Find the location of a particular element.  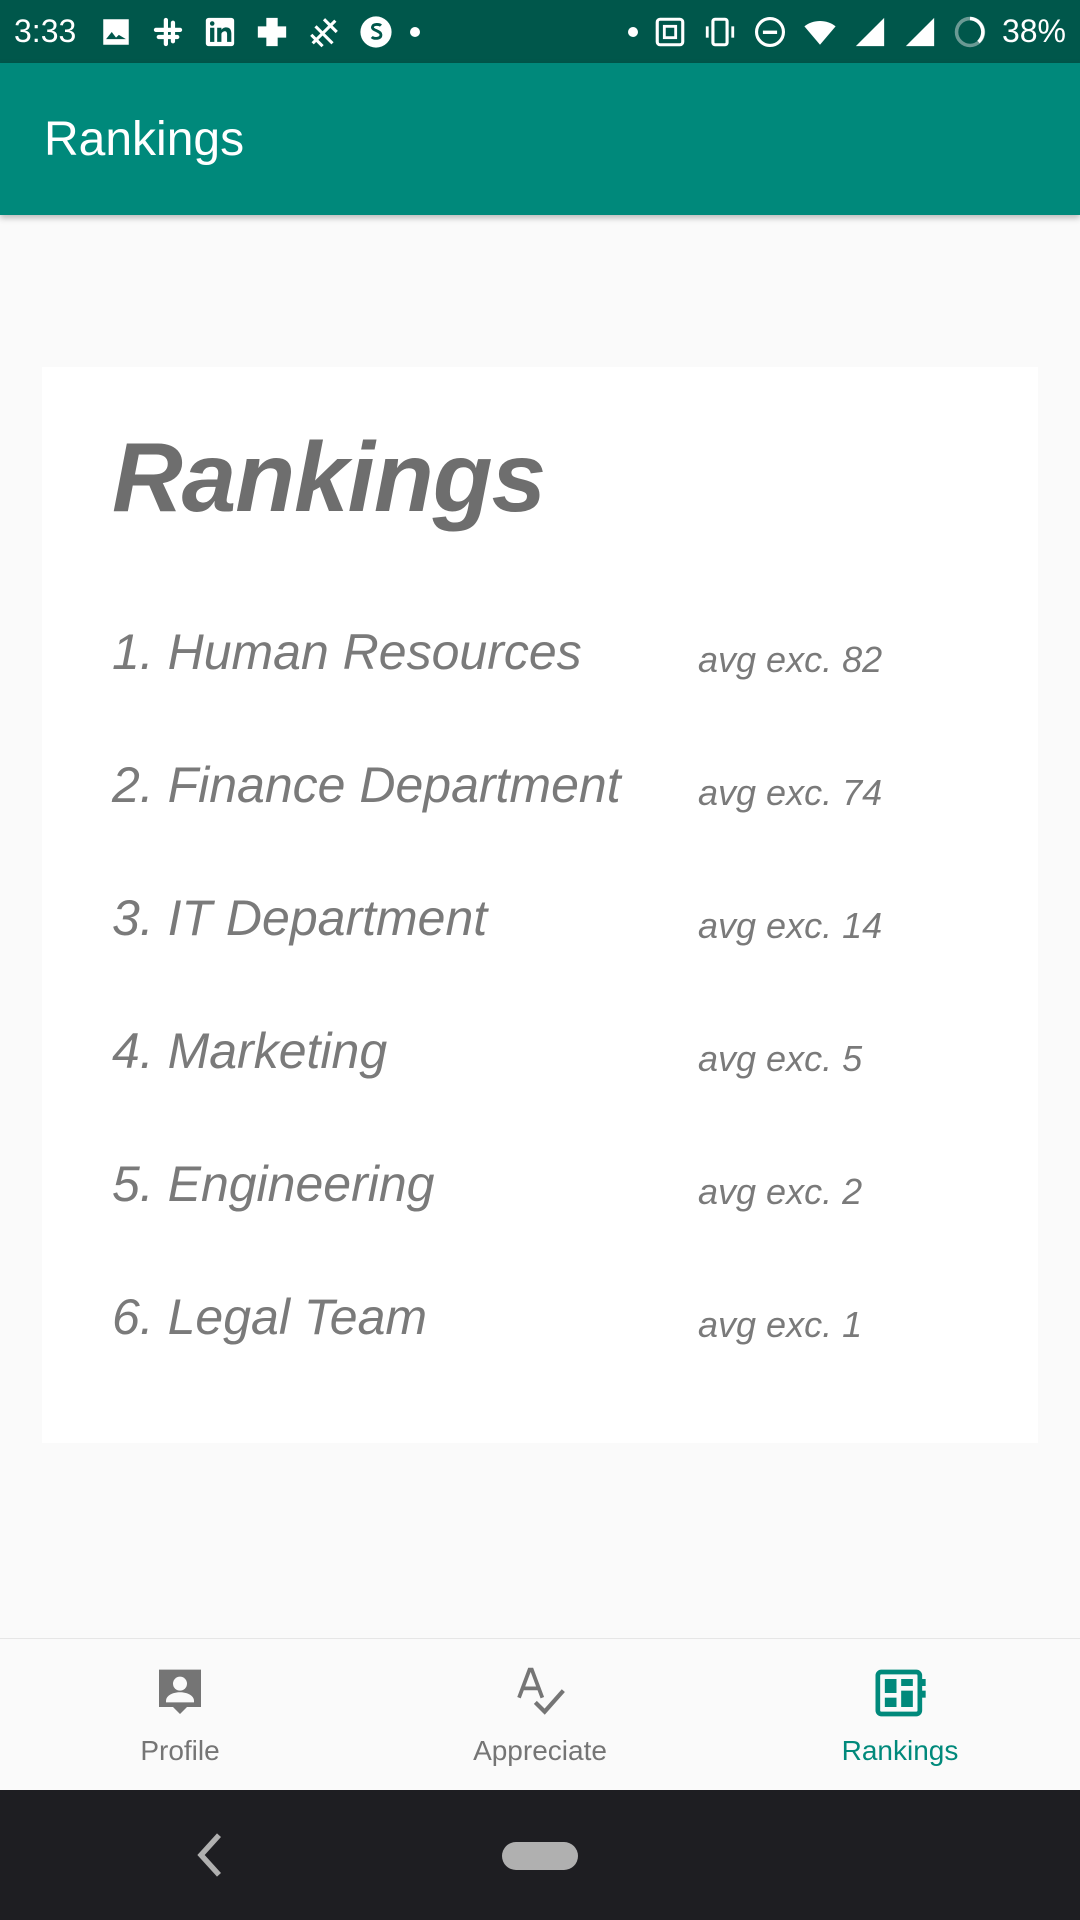

ranking-score: avg exc. 5 is located at coordinates (780, 1058).